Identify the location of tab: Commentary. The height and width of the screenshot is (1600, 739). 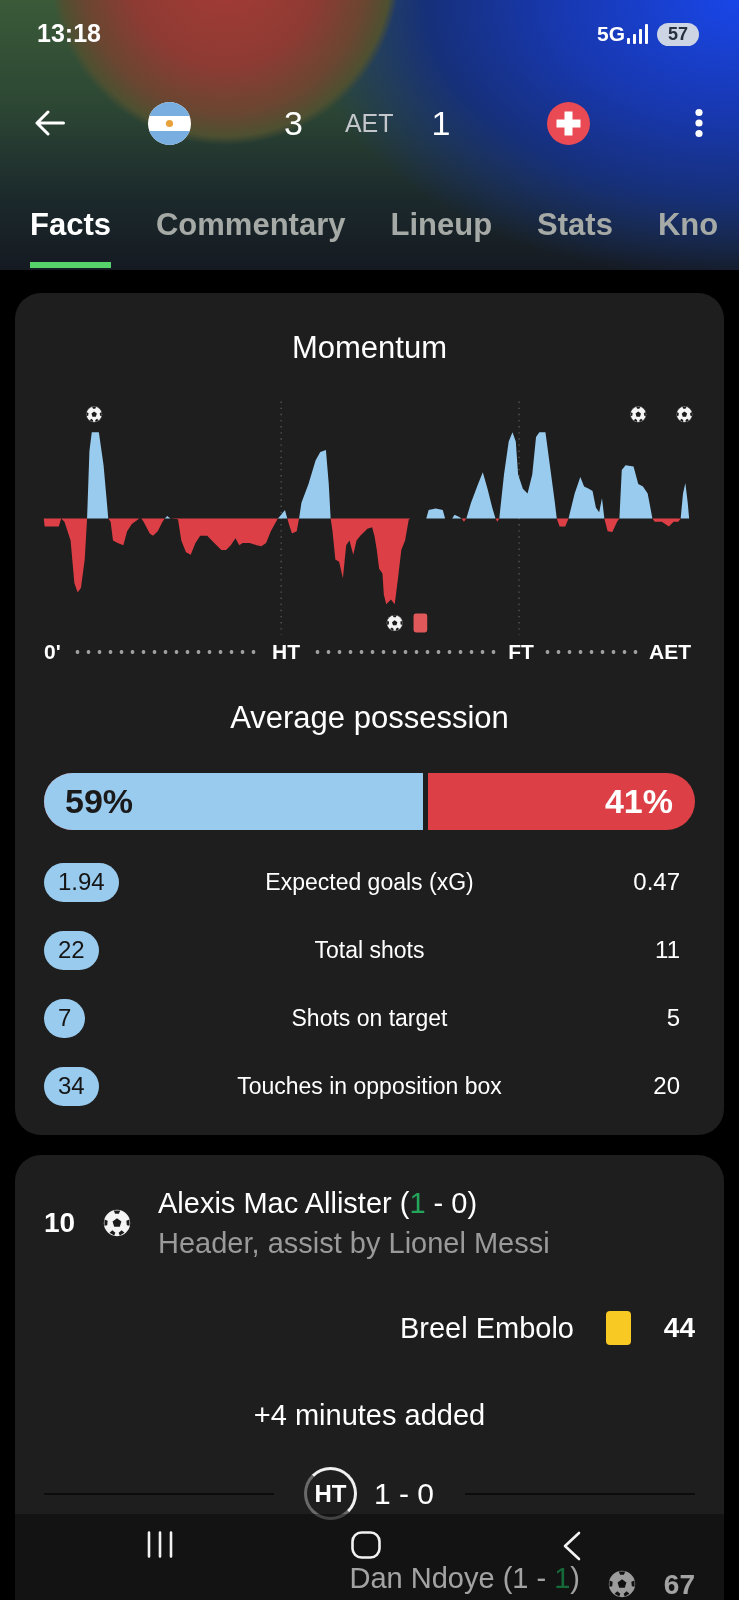
(251, 237).